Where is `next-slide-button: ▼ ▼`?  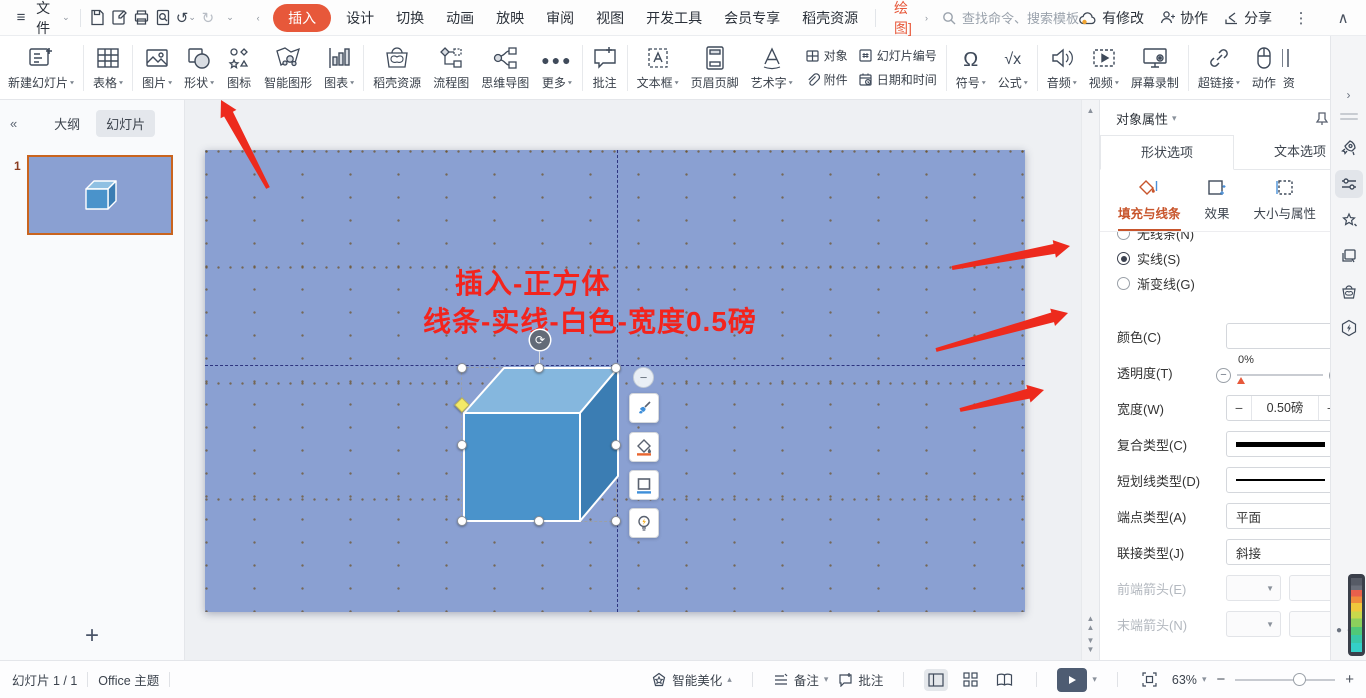
next-slide-button: ▼ ▼ is located at coordinates (1090, 645).